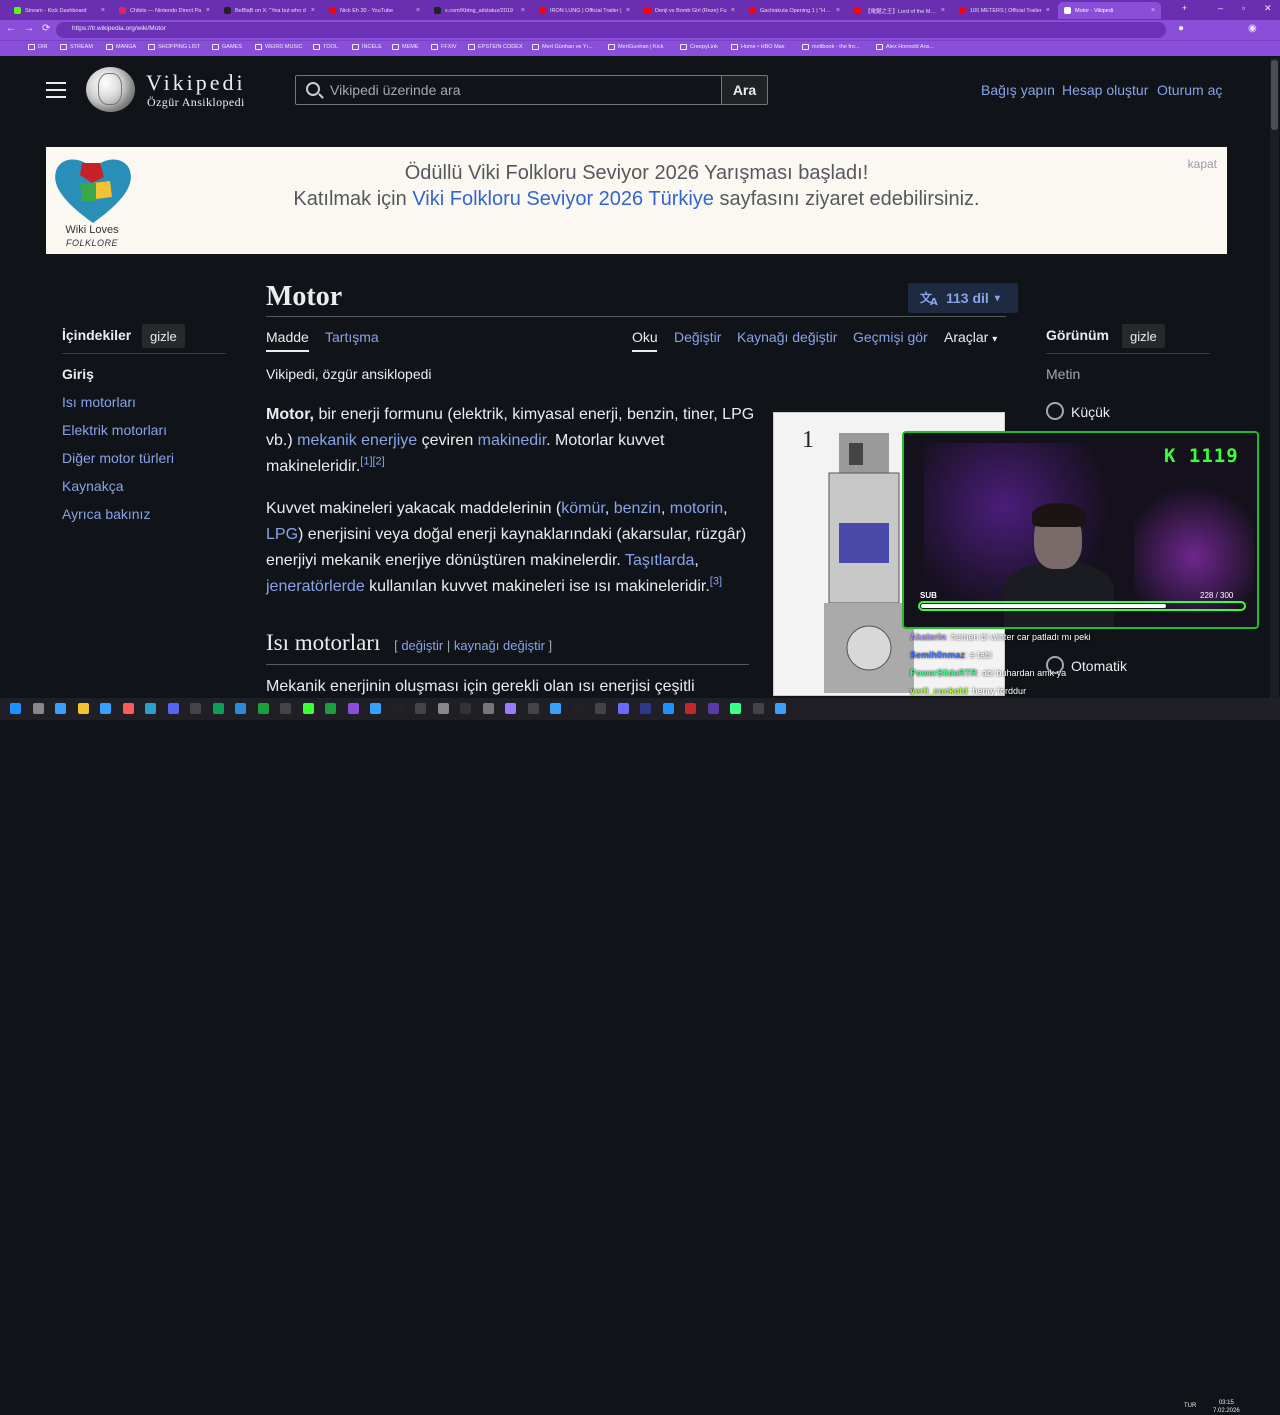 The height and width of the screenshot is (1415, 1280). What do you see at coordinates (118, 458) in the screenshot?
I see `toc-item: Diğer motor türleri` at bounding box center [118, 458].